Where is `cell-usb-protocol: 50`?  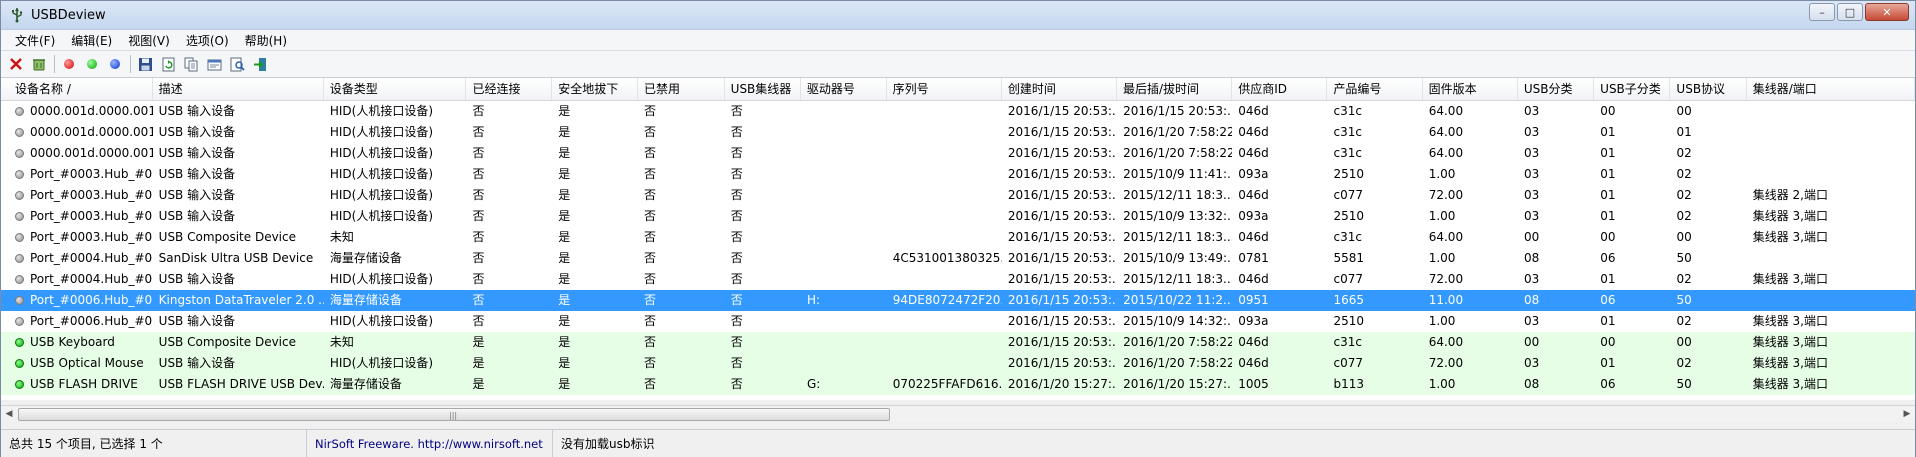 cell-usb-protocol: 50 is located at coordinates (1684, 384).